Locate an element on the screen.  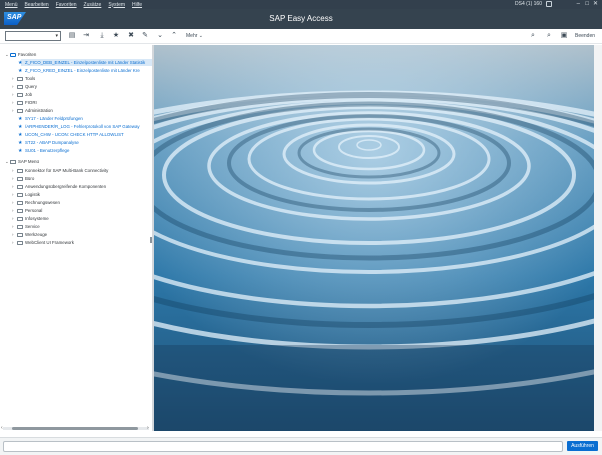
favorites-folder-icon is located at coordinates (13, 55).